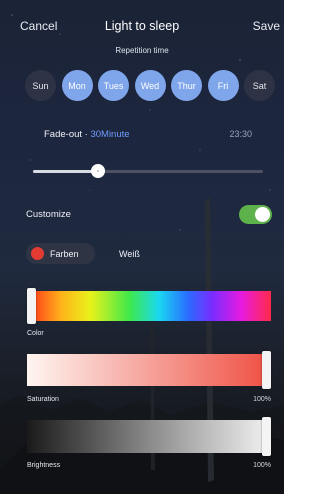 The width and height of the screenshot is (320, 494). What do you see at coordinates (149, 436) in the screenshot?
I see `brightness-slider` at bounding box center [149, 436].